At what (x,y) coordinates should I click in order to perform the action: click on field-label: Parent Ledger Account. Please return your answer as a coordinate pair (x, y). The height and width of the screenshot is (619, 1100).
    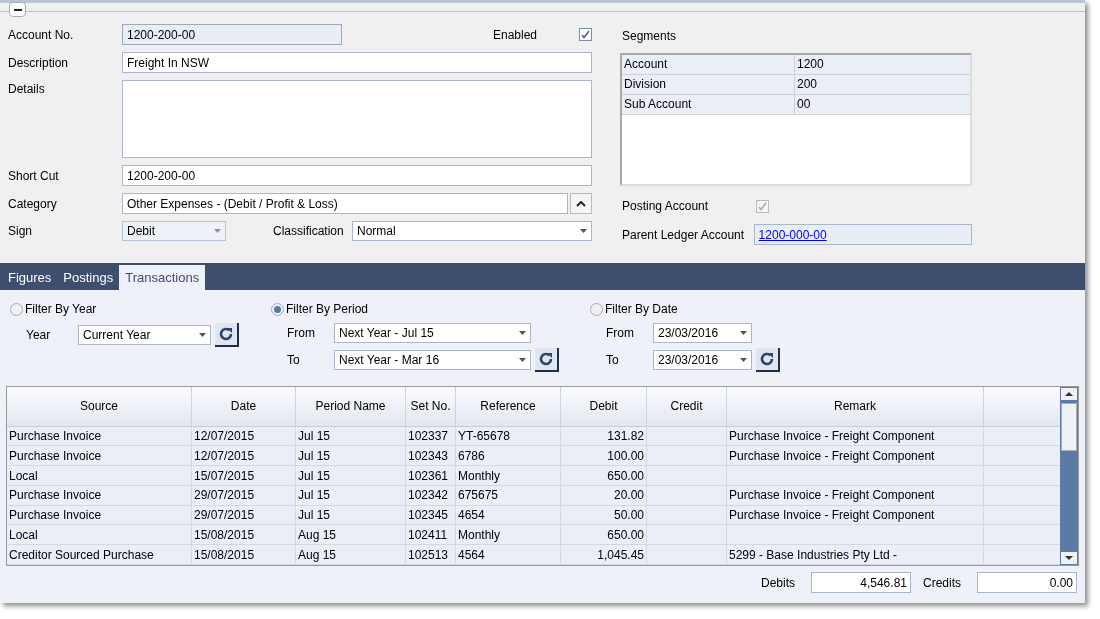
    Looking at the image, I should click on (684, 235).